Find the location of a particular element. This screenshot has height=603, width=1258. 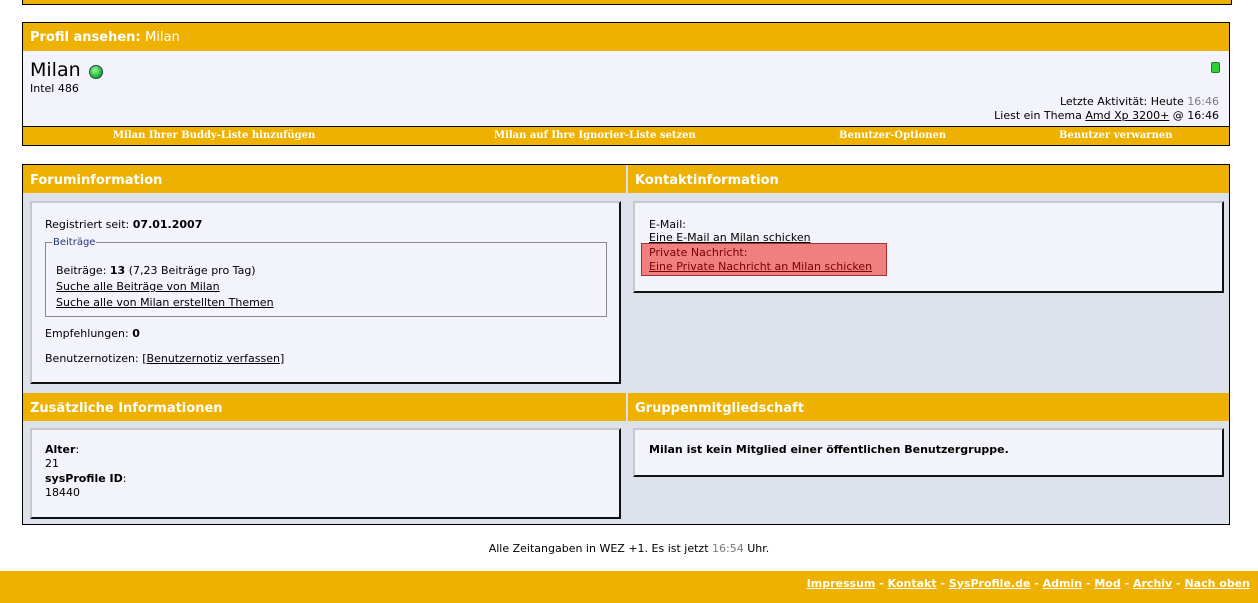

posts-legend: Beiträge is located at coordinates (74, 242).